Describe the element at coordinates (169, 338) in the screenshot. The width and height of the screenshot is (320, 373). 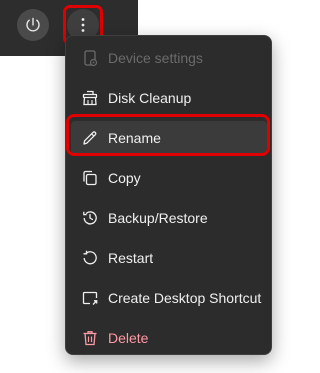
I see `menu-item-delete: Delete` at that location.